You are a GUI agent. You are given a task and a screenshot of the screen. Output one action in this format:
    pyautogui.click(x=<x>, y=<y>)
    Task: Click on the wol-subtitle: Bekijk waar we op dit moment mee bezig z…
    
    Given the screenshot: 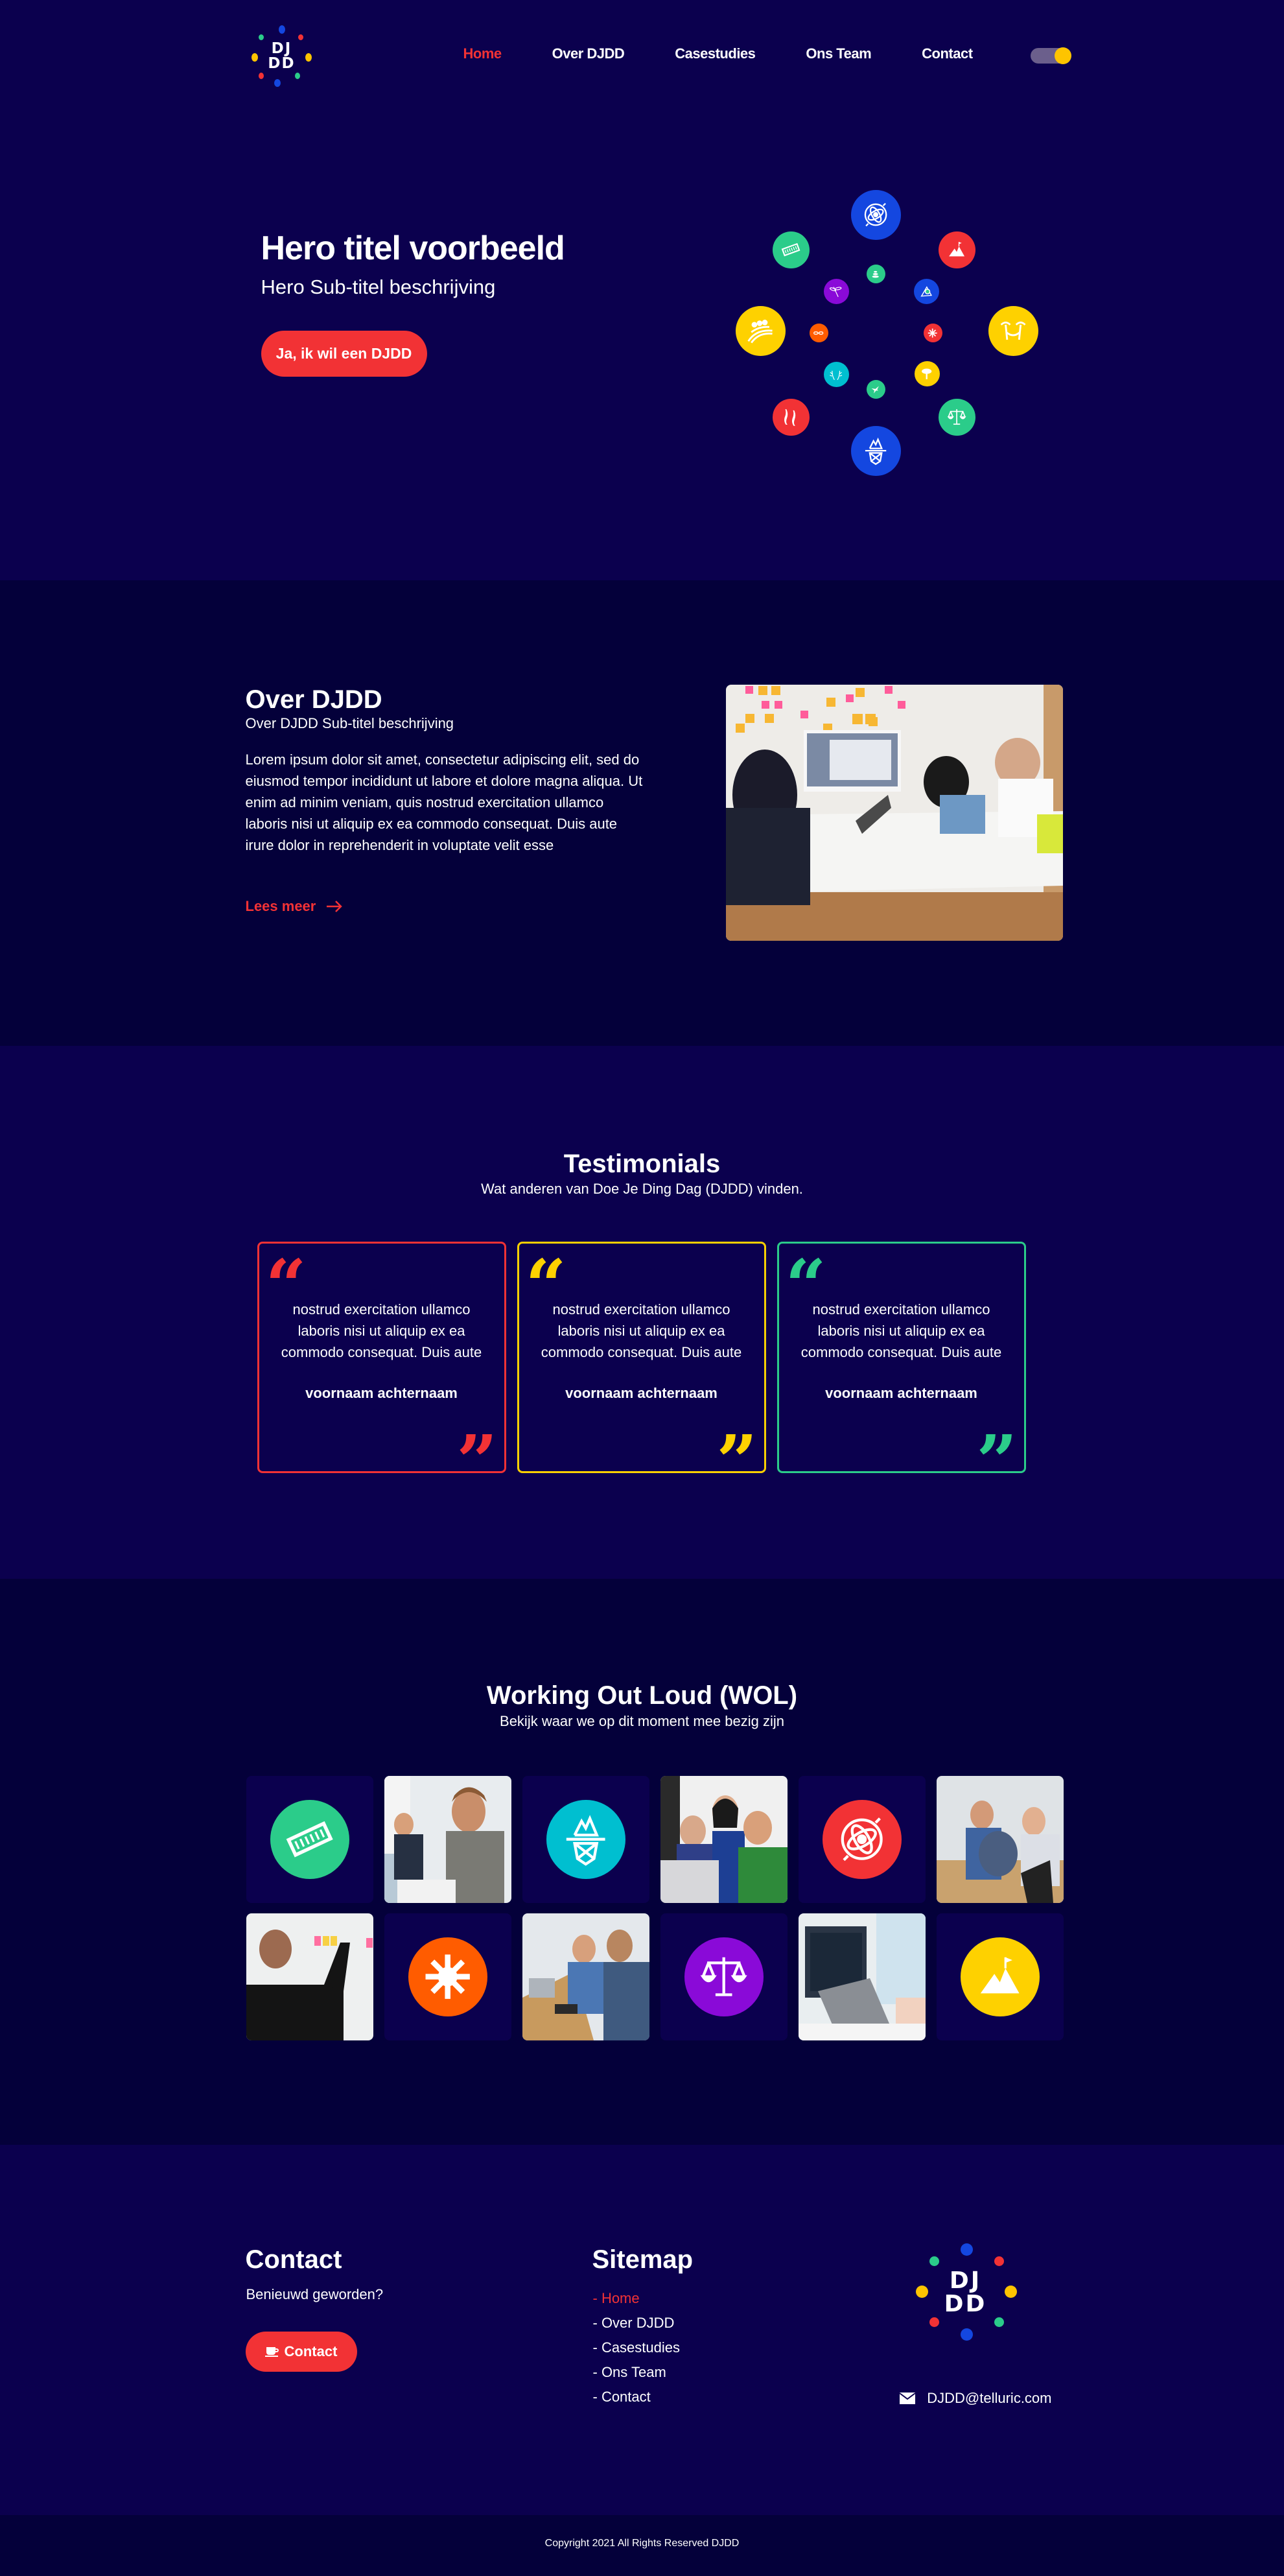 What is the action you would take?
    pyautogui.click(x=642, y=1721)
    